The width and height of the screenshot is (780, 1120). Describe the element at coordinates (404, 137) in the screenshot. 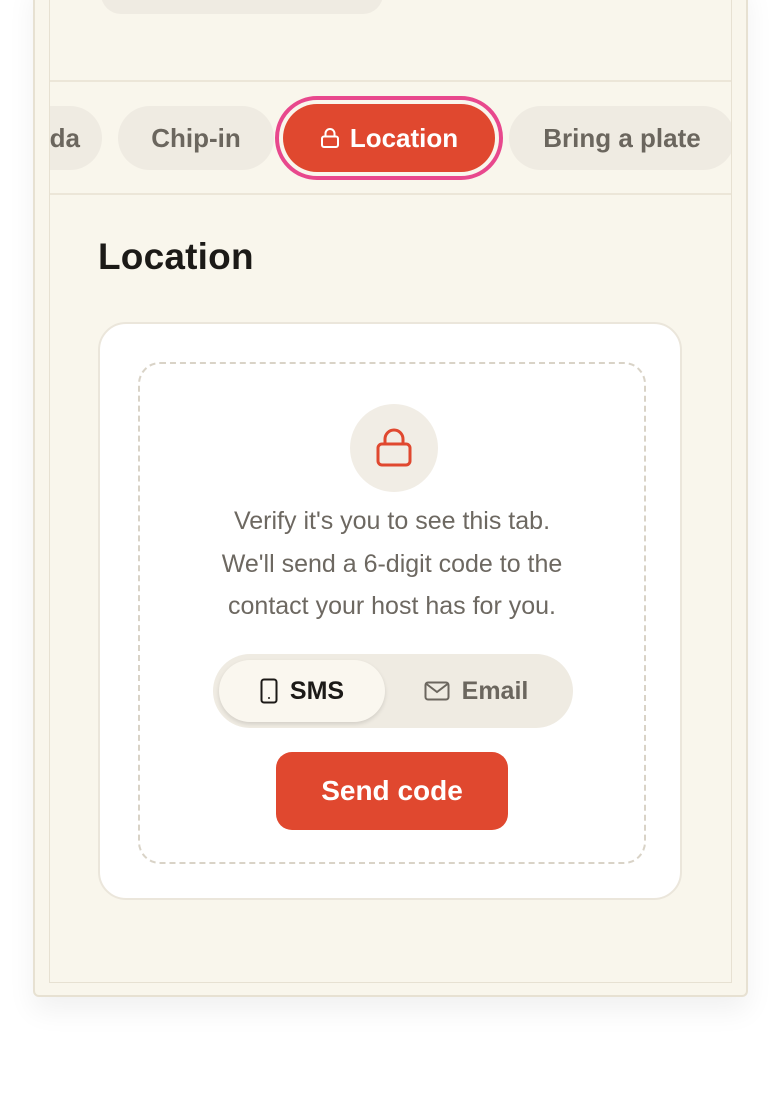

I see `tab-location-label: Location` at that location.